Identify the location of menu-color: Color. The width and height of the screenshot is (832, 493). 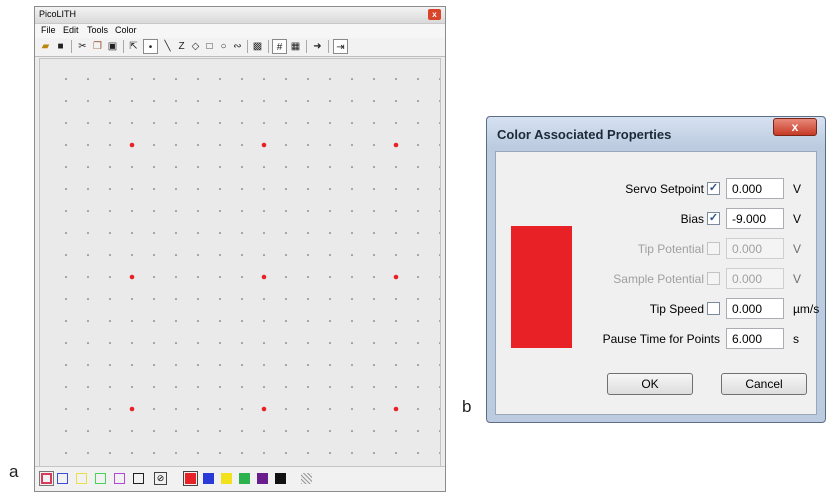
(126, 30).